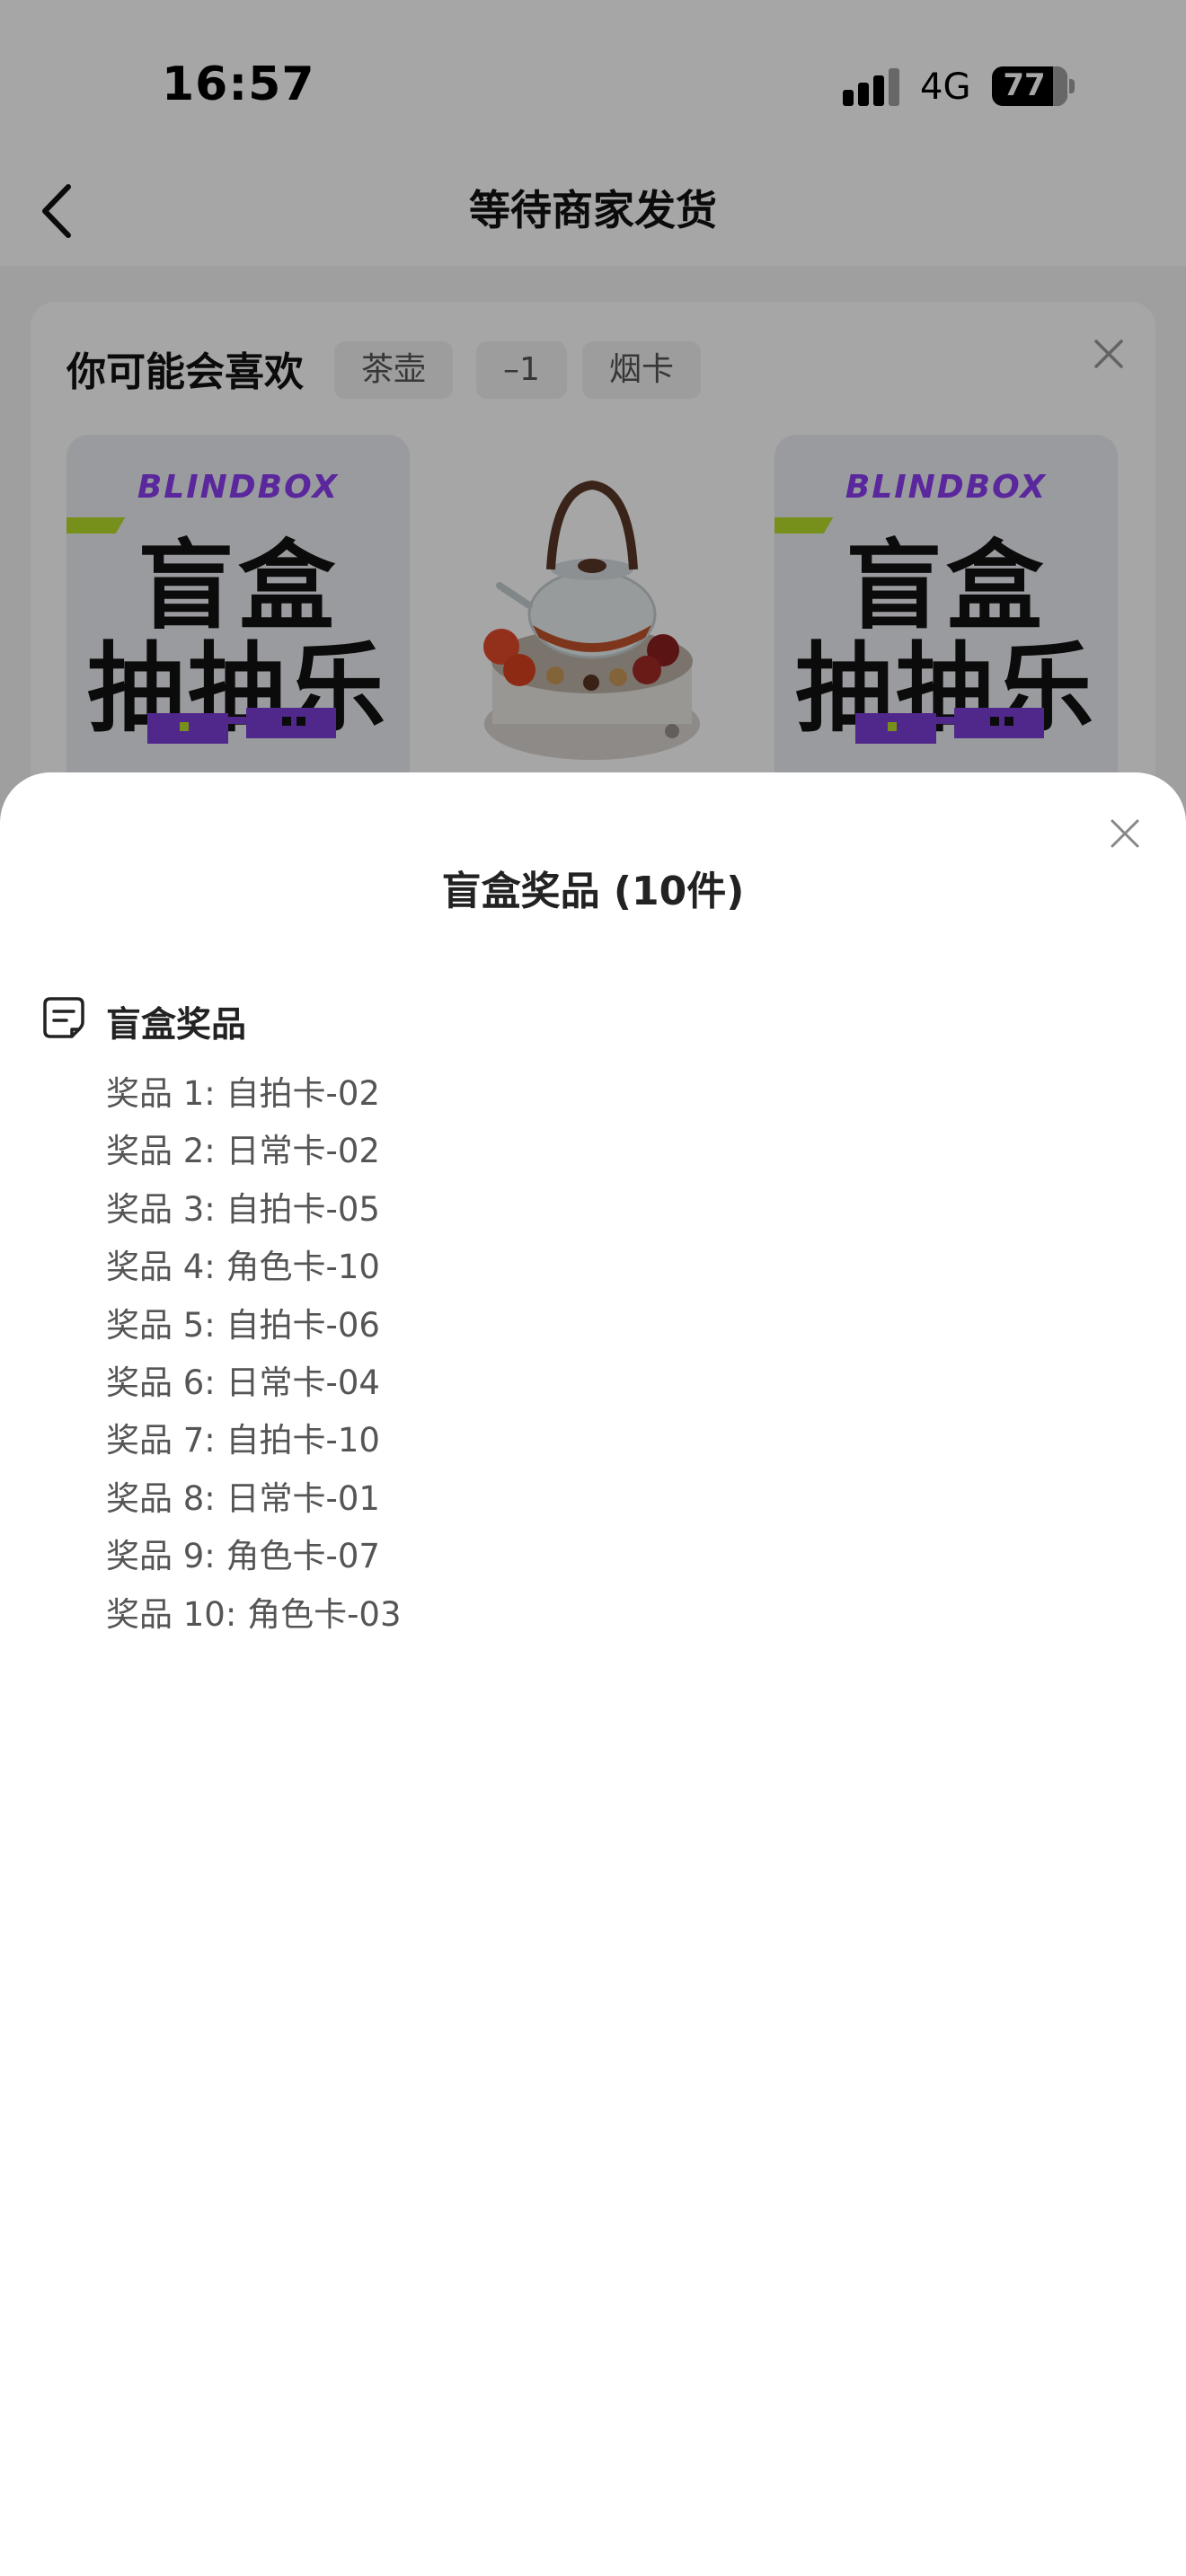  I want to click on prize-item: 奖品 6: 日常卡-04, so click(243, 1382).